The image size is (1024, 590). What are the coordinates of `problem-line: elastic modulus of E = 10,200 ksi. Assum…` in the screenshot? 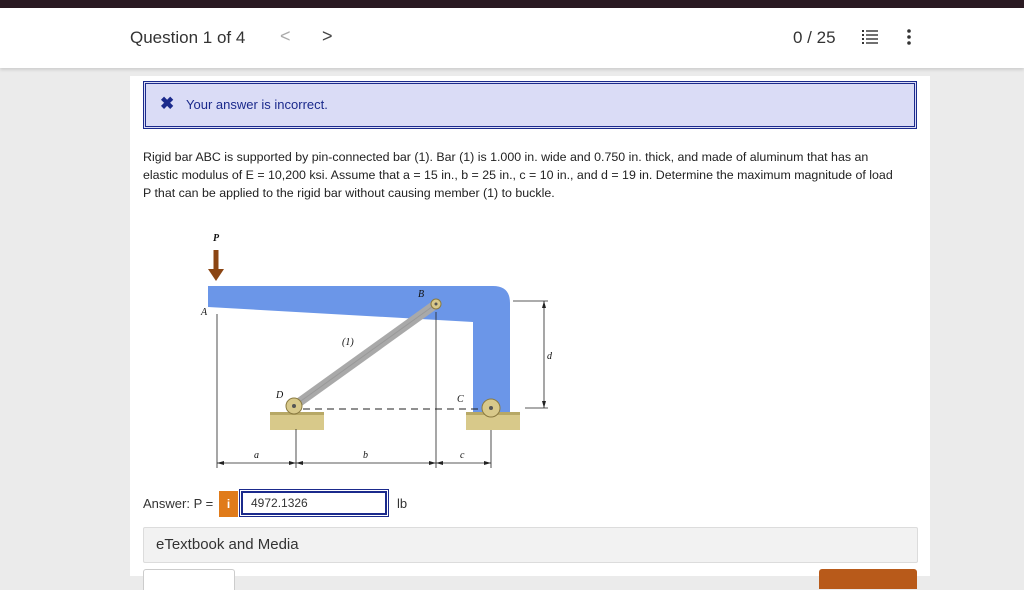 It's located at (518, 175).